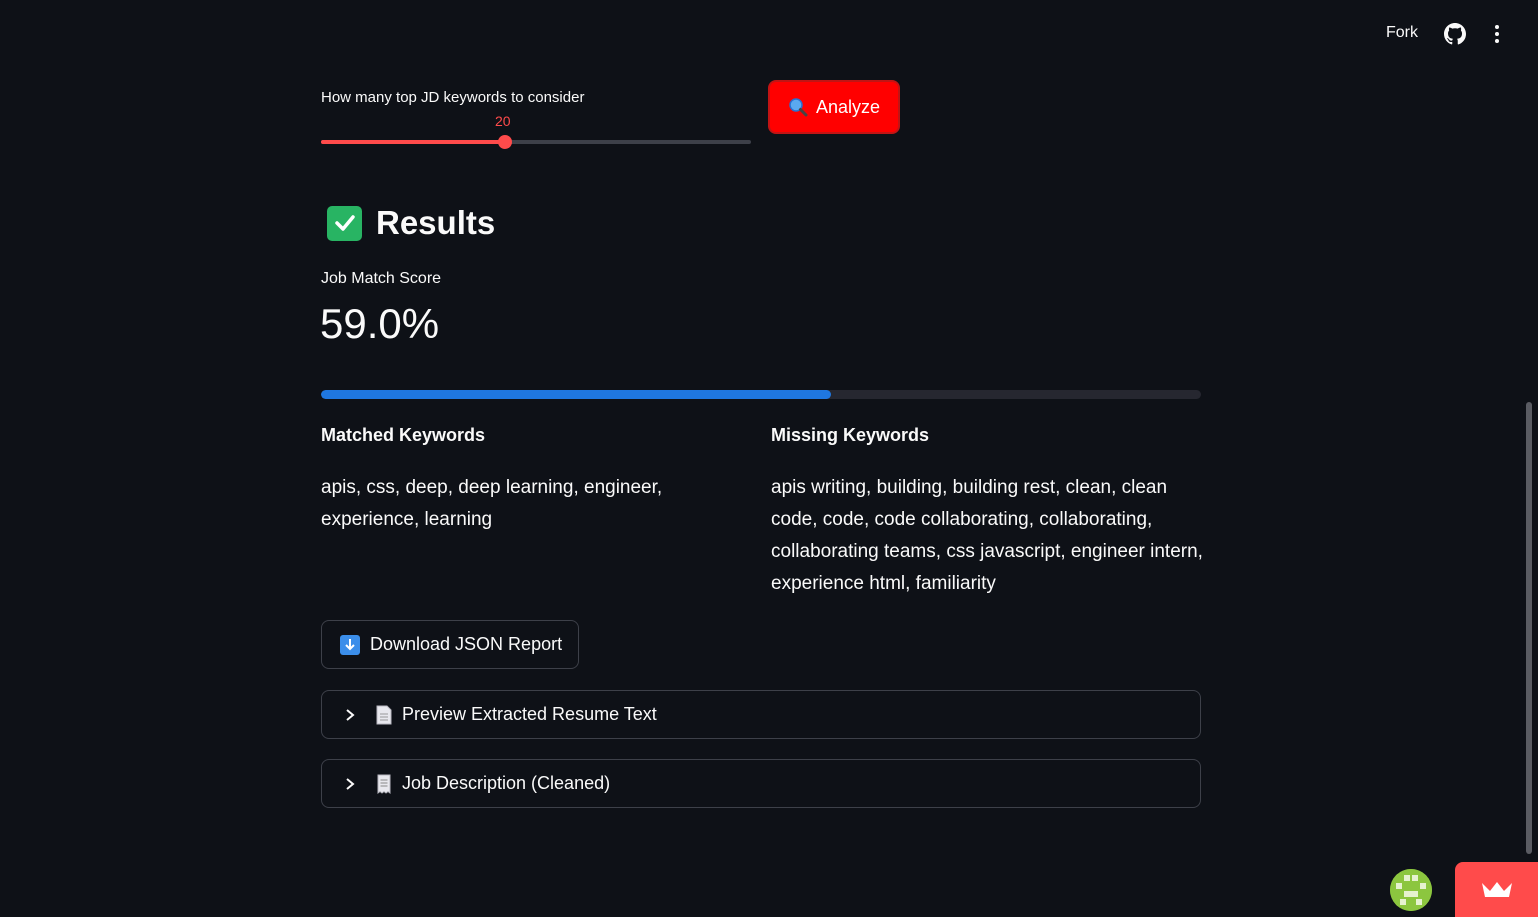 The image size is (1538, 917). What do you see at coordinates (761, 783) in the screenshot?
I see `expander-job-description: Job Description (Cleaned)` at bounding box center [761, 783].